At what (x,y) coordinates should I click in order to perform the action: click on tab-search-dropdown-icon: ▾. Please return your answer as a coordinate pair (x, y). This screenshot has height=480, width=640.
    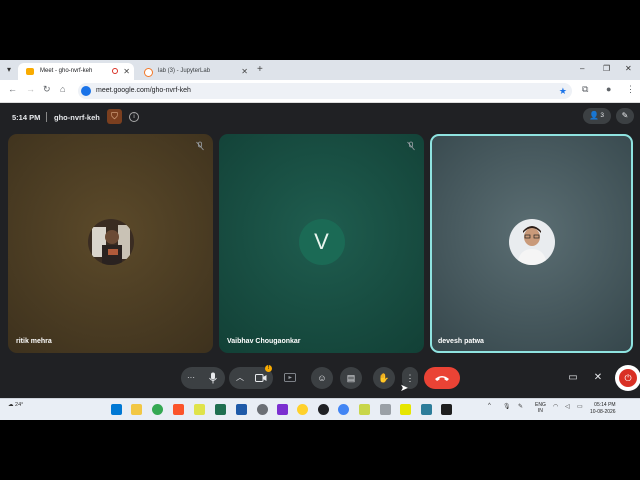
    Looking at the image, I should click on (9, 70).